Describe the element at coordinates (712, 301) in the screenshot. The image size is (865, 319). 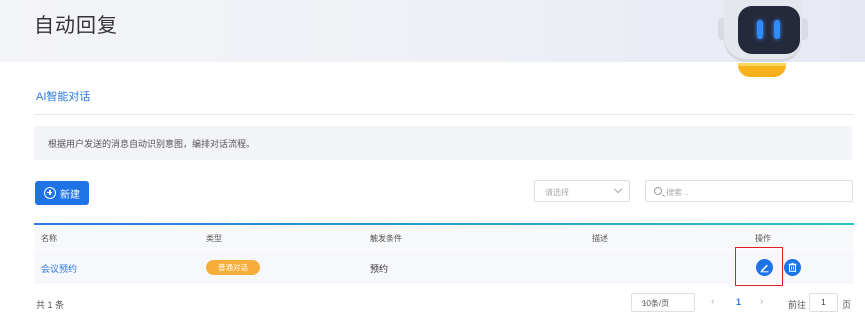
I see `prev-page-button: ‹` at that location.